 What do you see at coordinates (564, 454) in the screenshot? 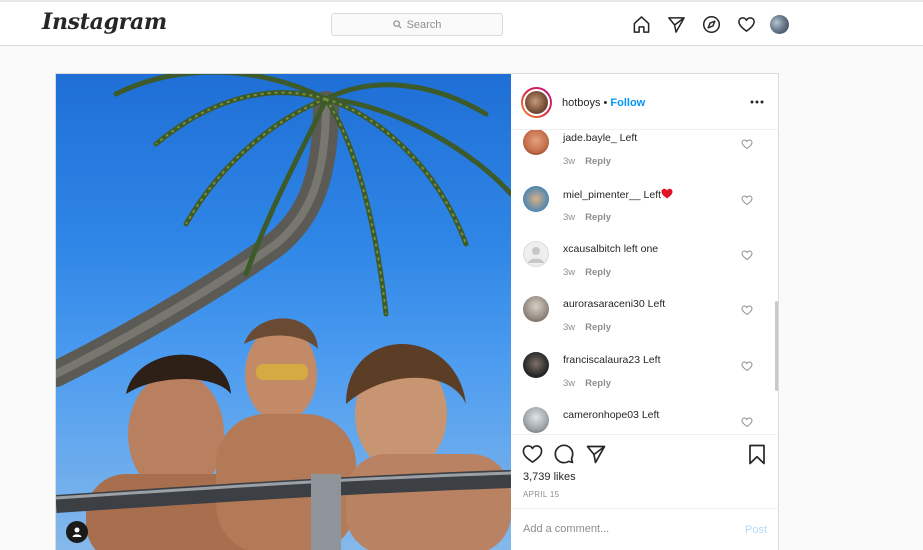
I see `comment-bubble-icon` at bounding box center [564, 454].